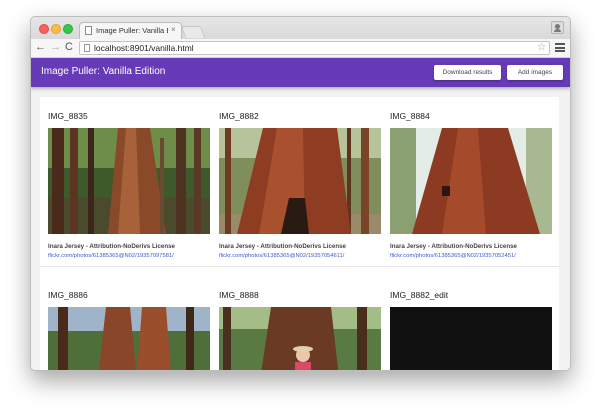  Describe the element at coordinates (144, 48) in the screenshot. I see `url-text: localhost:8901/vanilla.html` at that location.